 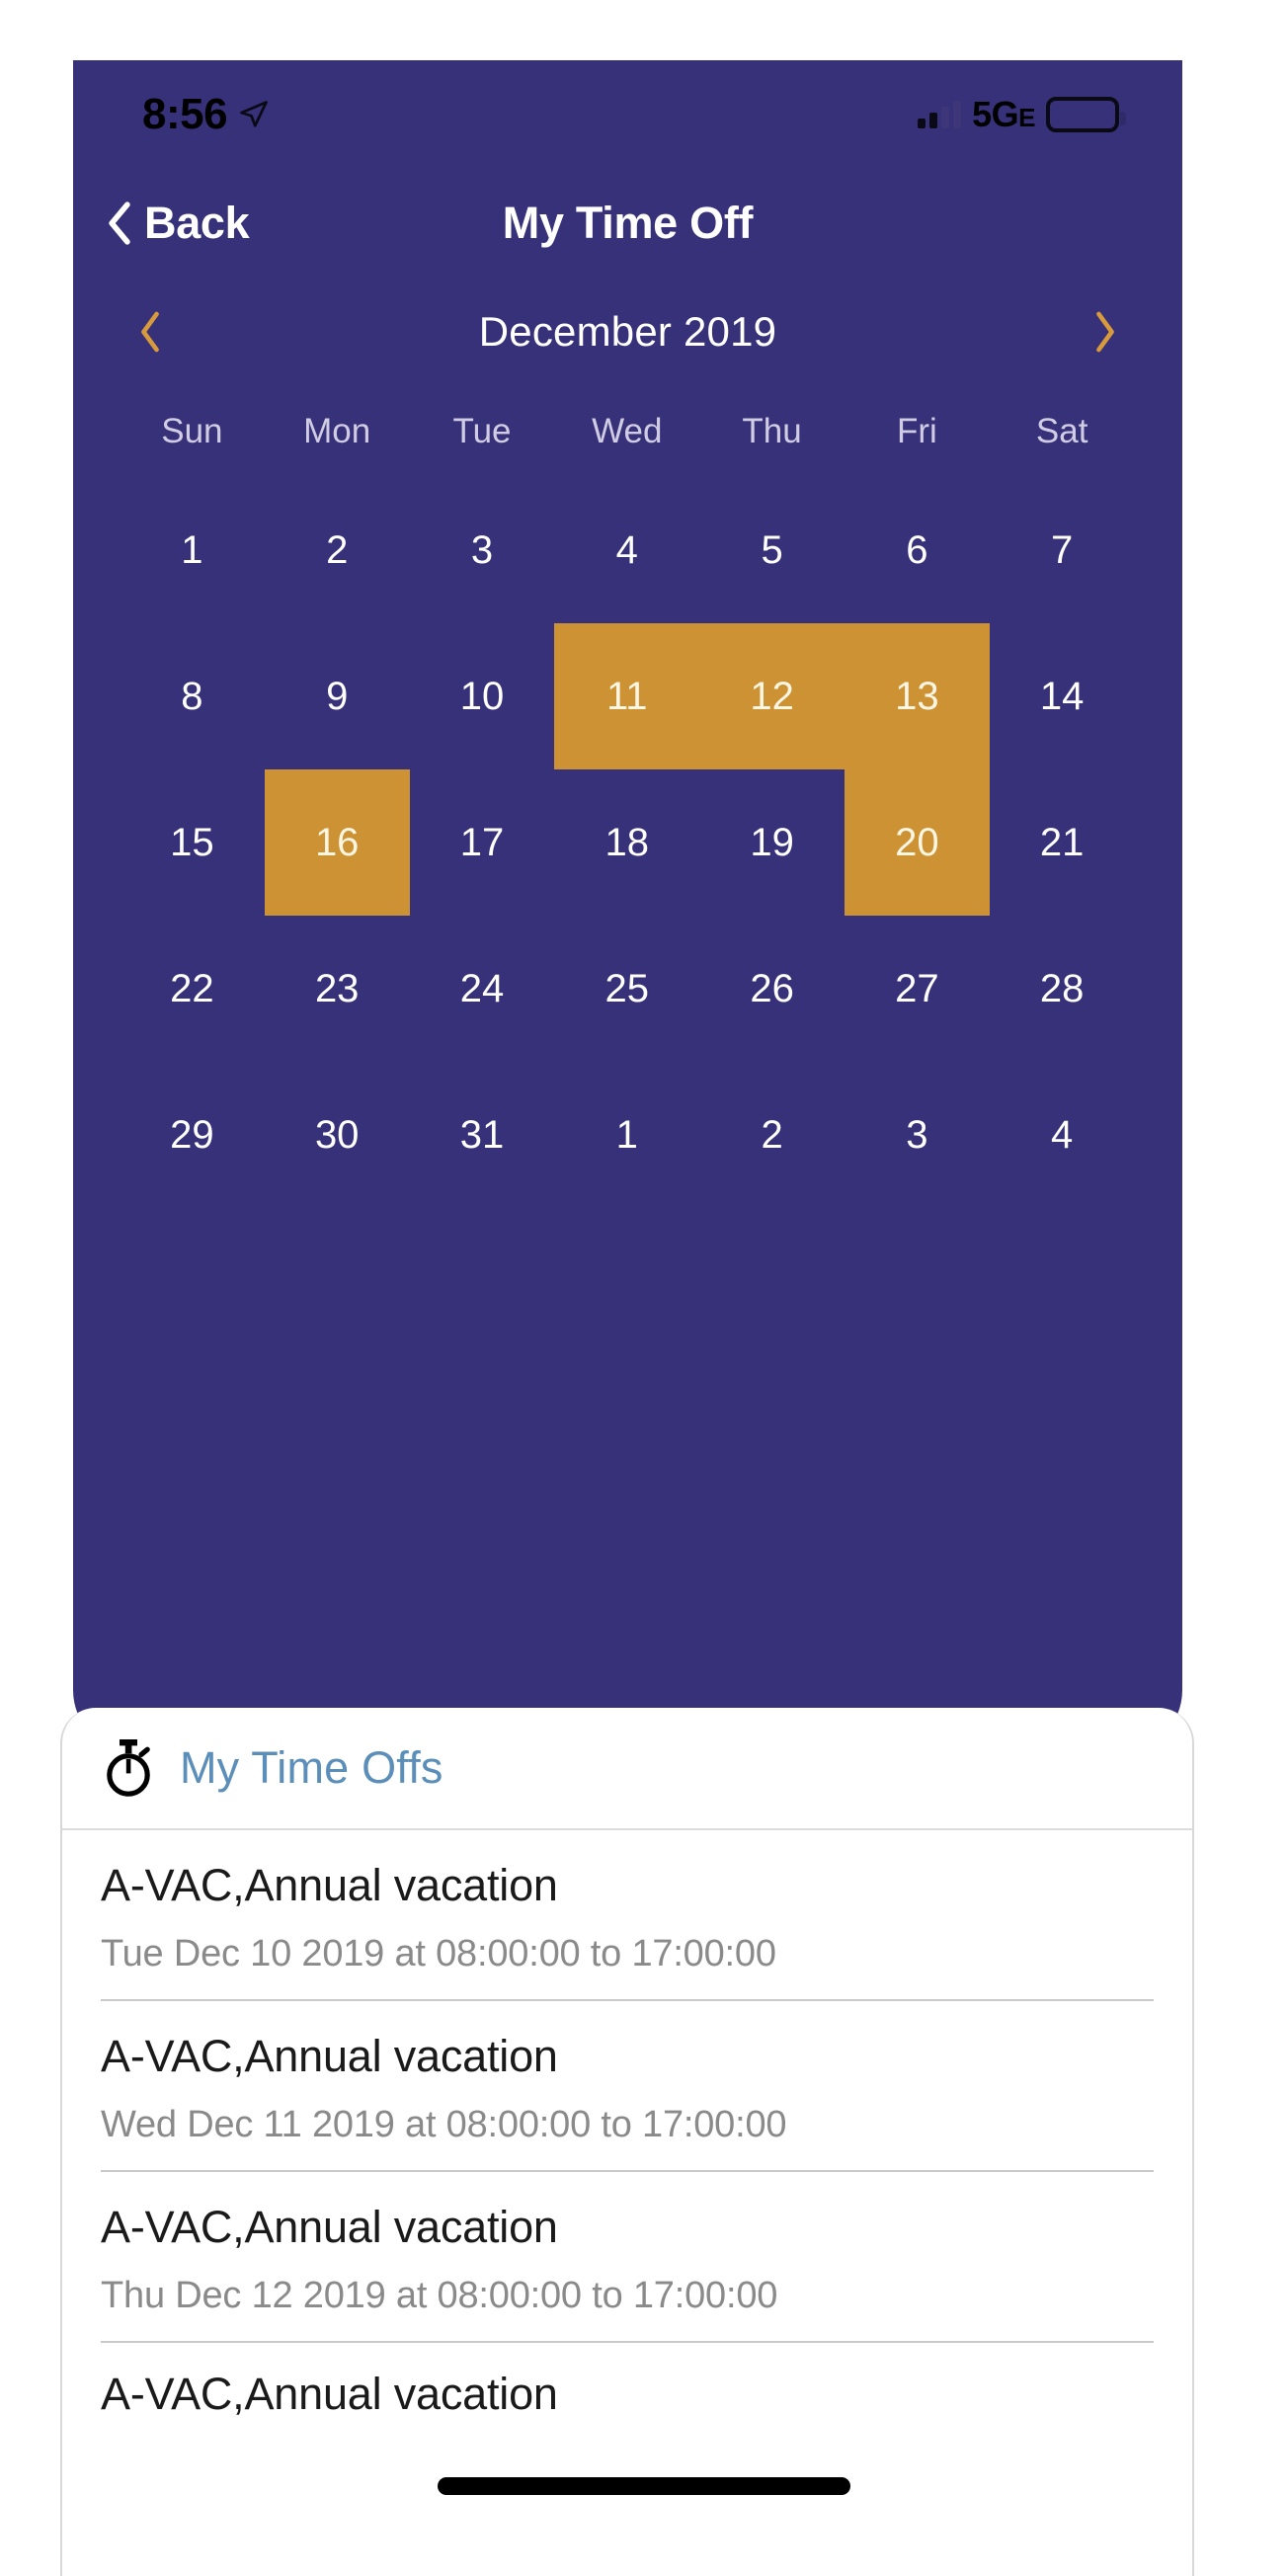 What do you see at coordinates (337, 1135) in the screenshot?
I see `calendar-day: 30` at bounding box center [337, 1135].